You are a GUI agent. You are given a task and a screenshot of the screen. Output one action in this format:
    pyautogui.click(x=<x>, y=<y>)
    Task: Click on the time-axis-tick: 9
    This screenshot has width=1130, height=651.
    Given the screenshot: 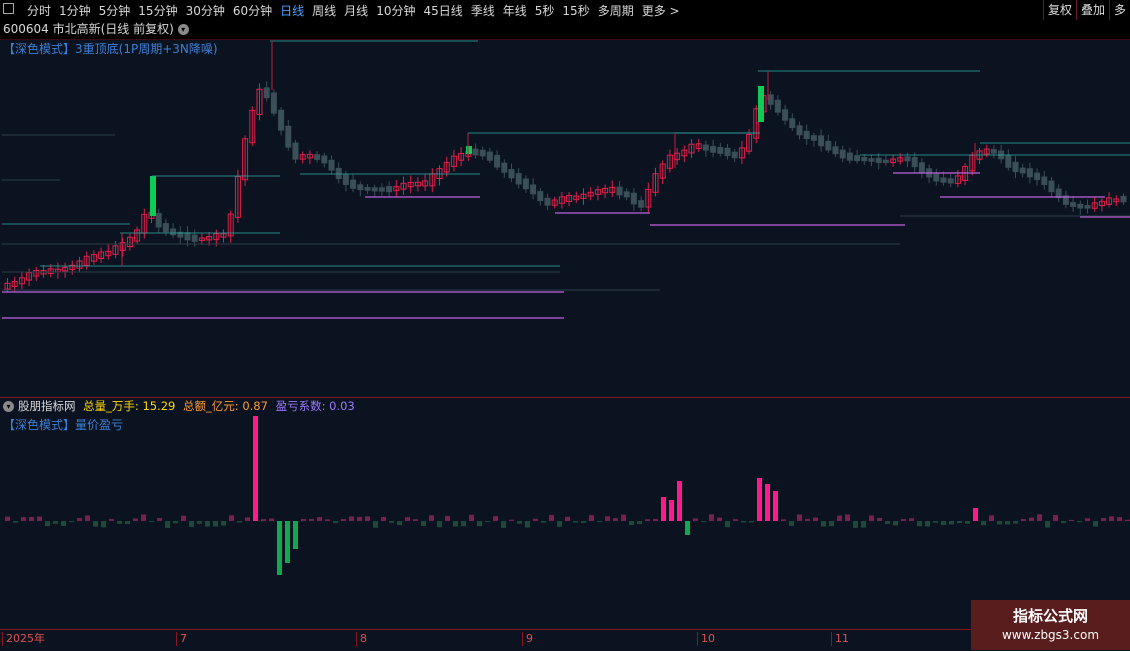 What is the action you would take?
    pyautogui.click(x=527, y=639)
    